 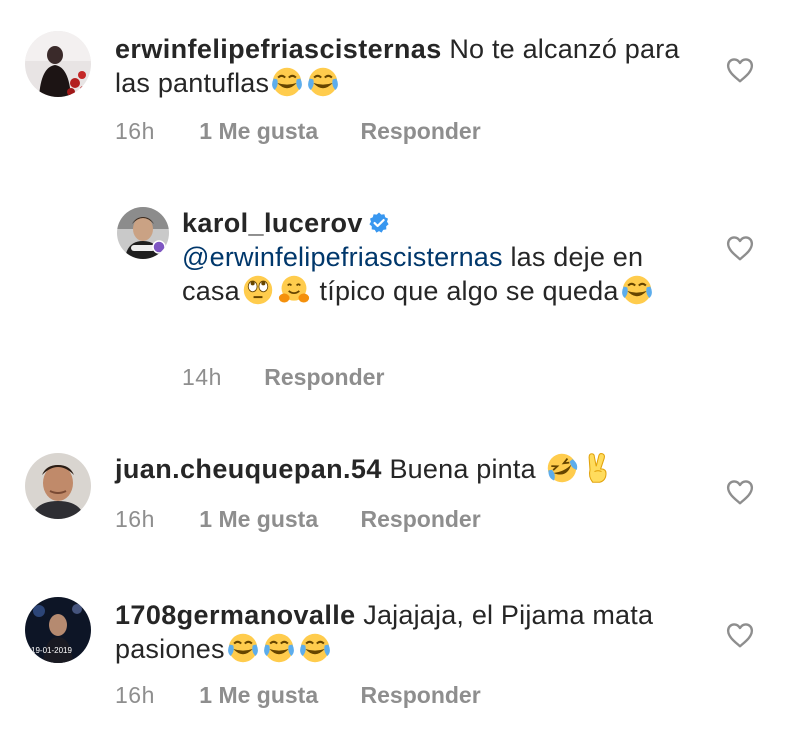 I want to click on mention-link: @erwinfelipefriascisternas, so click(x=342, y=257).